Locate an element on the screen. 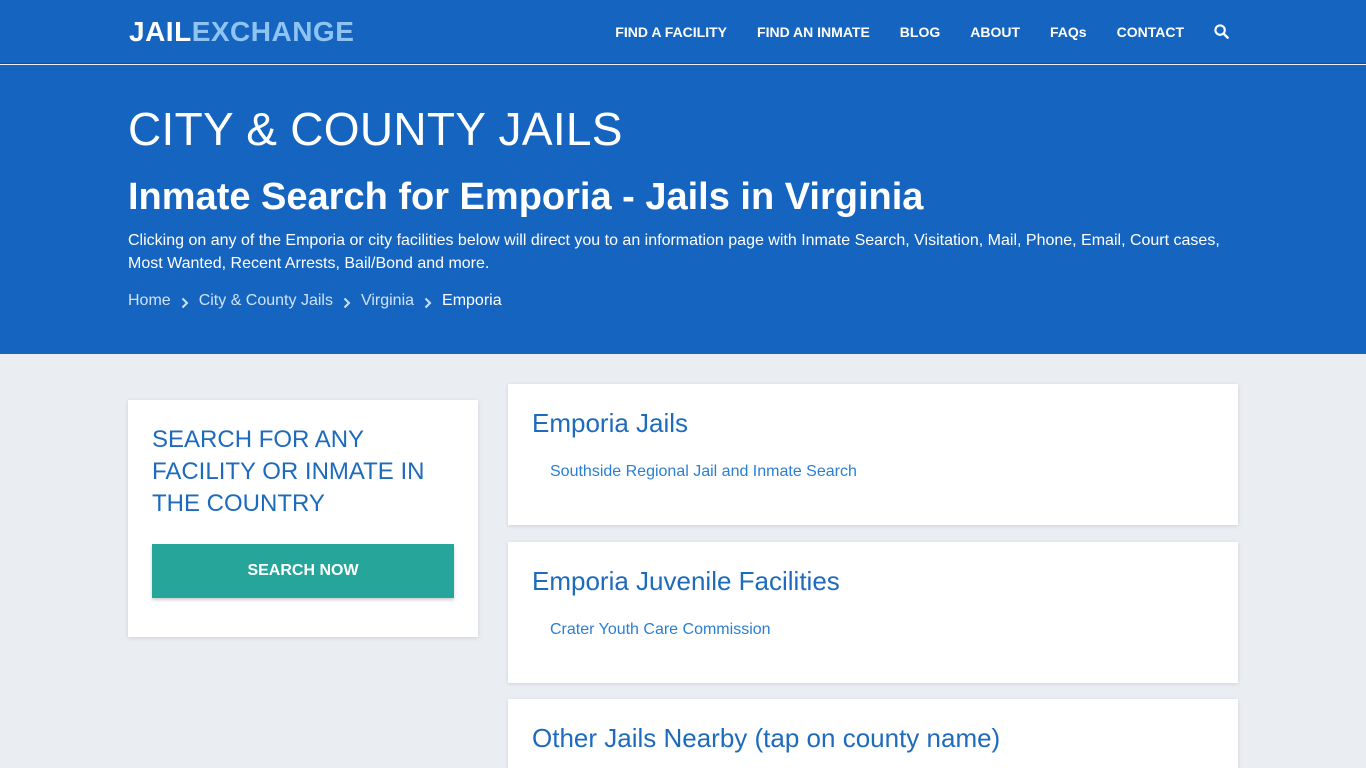 This screenshot has width=1366, height=768. nav-contact: CONTACT is located at coordinates (1150, 32).